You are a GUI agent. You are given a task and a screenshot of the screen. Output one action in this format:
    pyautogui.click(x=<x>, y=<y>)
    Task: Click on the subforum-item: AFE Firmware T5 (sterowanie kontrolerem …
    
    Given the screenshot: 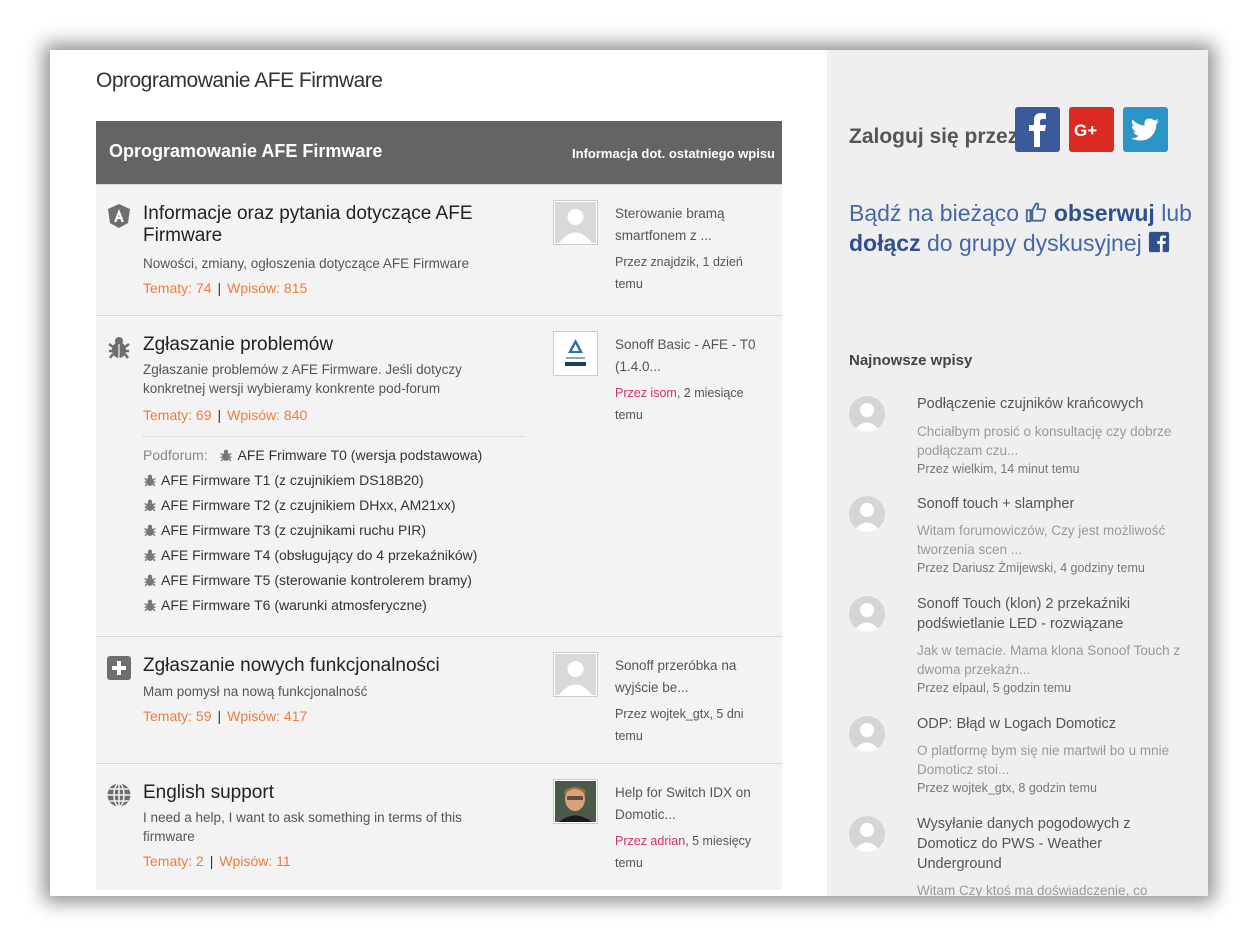 What is the action you would take?
    pyautogui.click(x=334, y=580)
    